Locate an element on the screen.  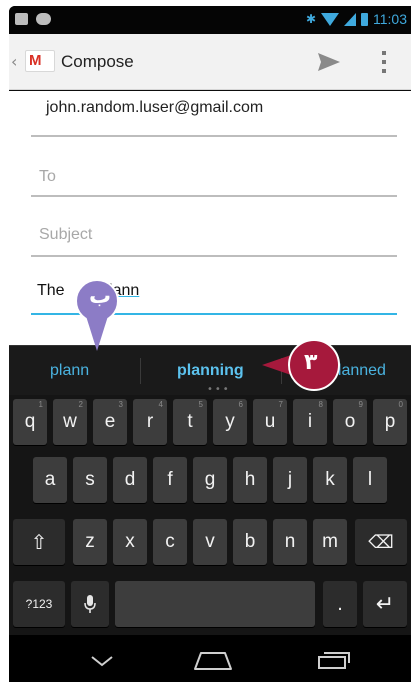
gmail-logo-letter: M is located at coordinates (35, 60).